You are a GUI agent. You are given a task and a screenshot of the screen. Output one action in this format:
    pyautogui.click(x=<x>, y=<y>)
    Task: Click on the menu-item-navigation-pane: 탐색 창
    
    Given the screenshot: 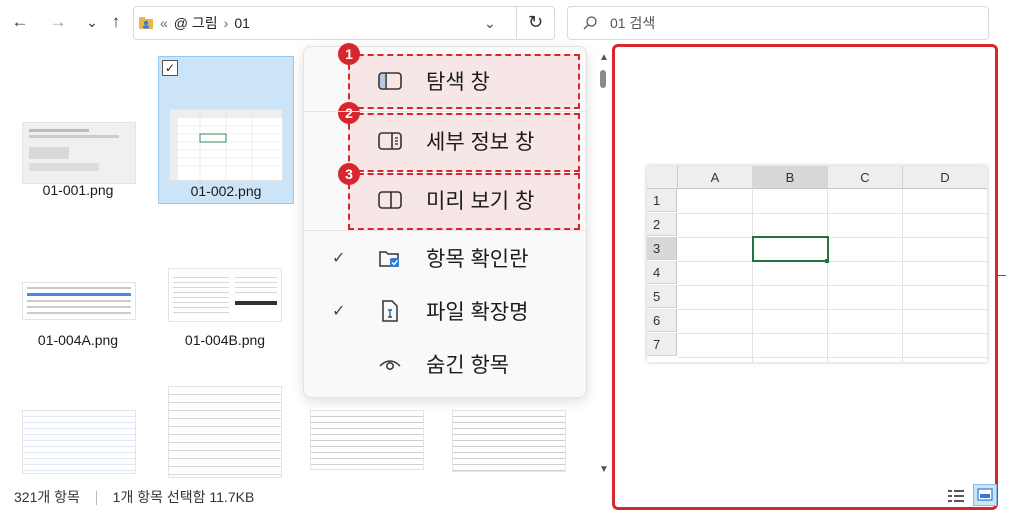 What is the action you would take?
    pyautogui.click(x=445, y=81)
    